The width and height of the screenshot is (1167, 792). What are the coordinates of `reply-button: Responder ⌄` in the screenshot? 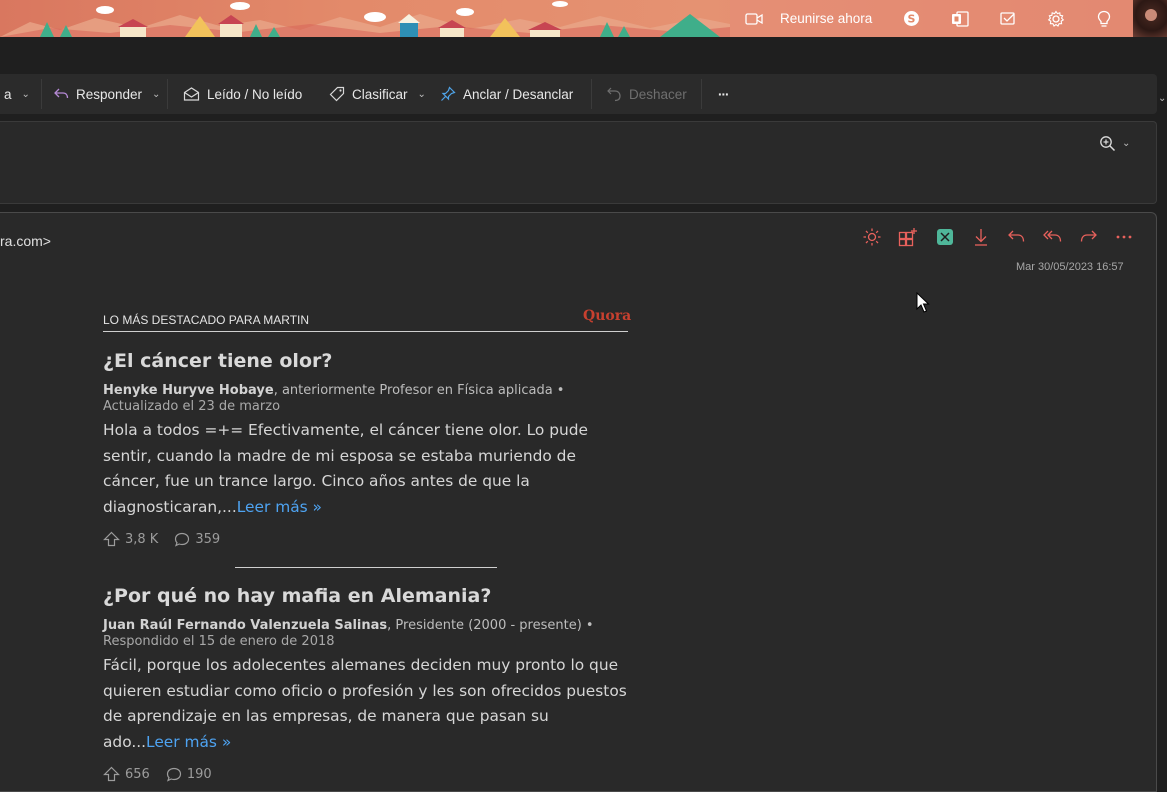 It's located at (106, 94).